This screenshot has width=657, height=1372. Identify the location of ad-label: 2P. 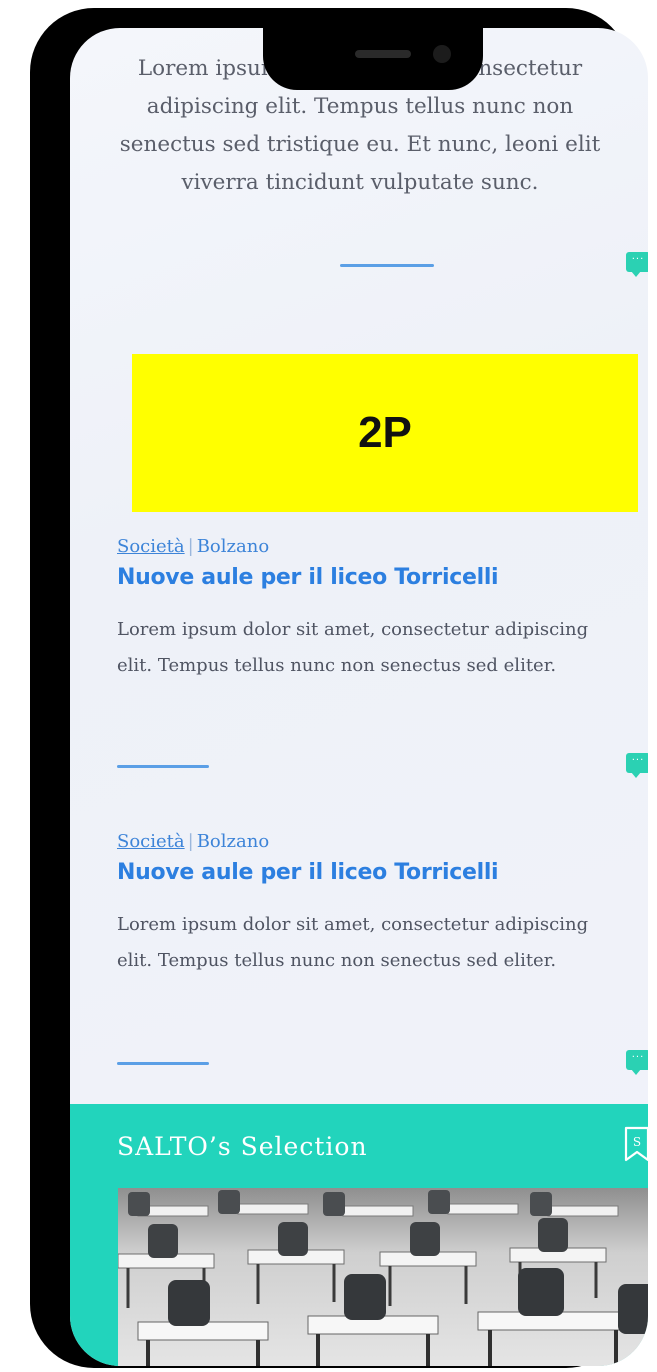
(385, 432).